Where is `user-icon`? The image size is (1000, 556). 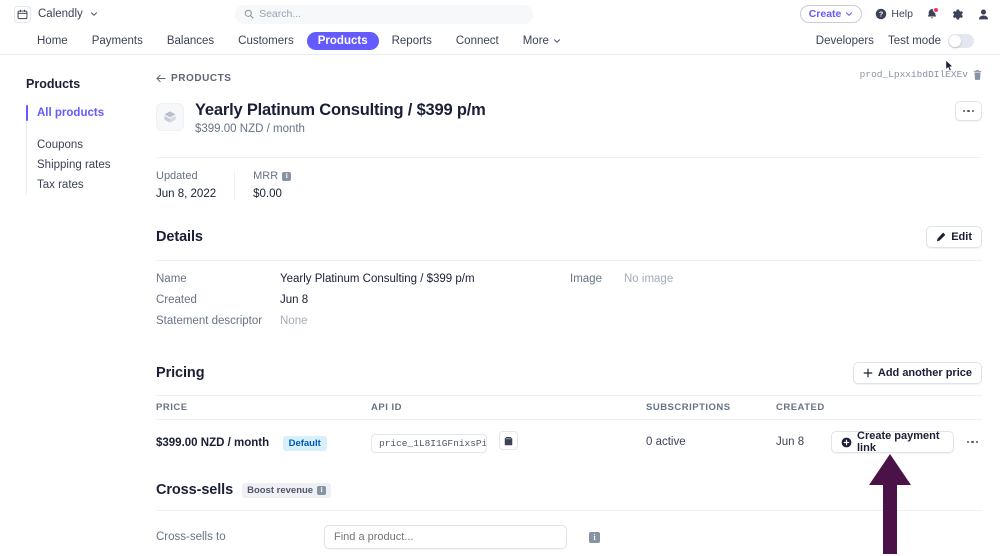
user-icon is located at coordinates (983, 14).